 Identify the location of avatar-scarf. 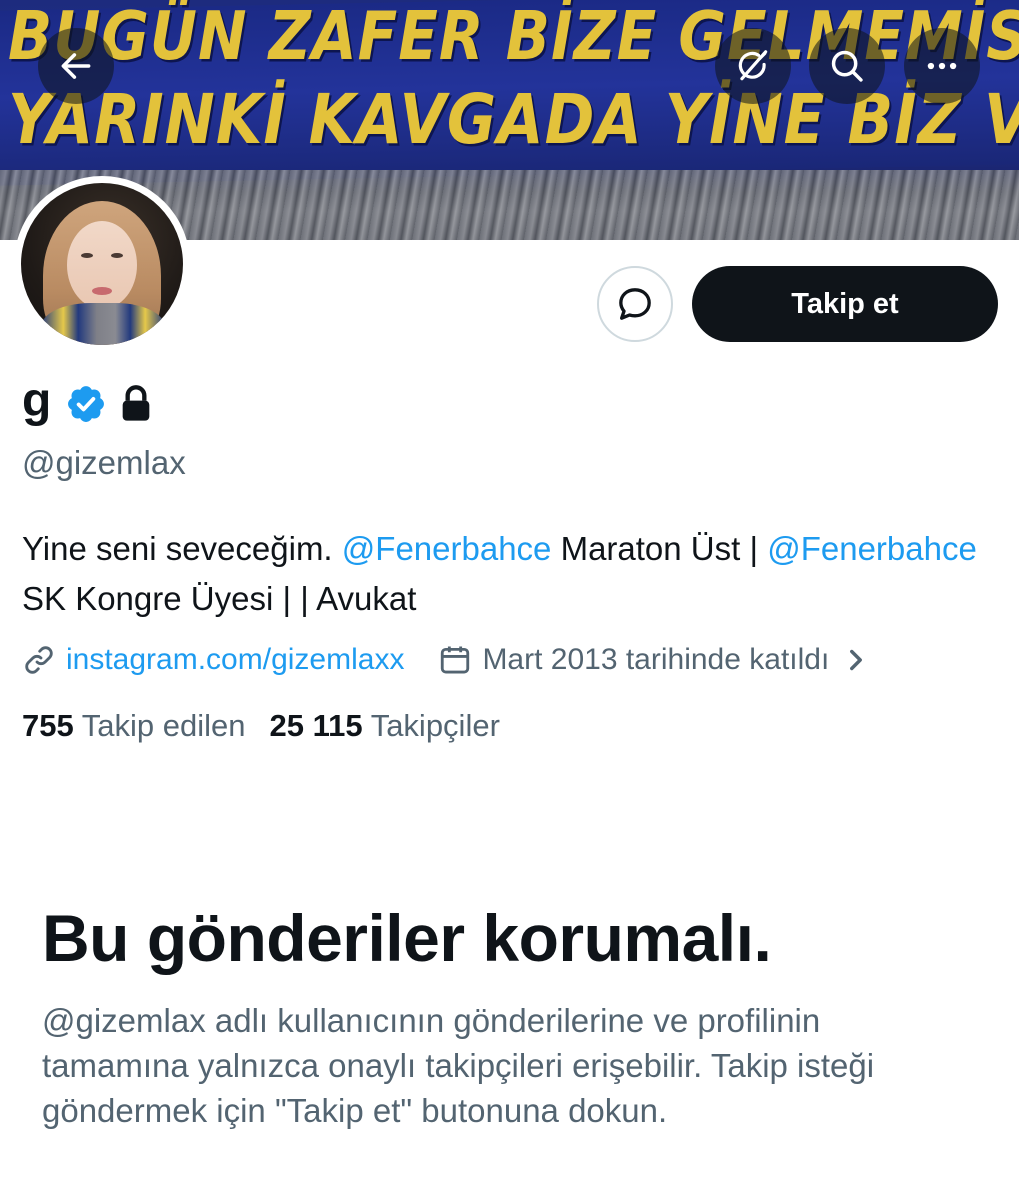
(103, 324).